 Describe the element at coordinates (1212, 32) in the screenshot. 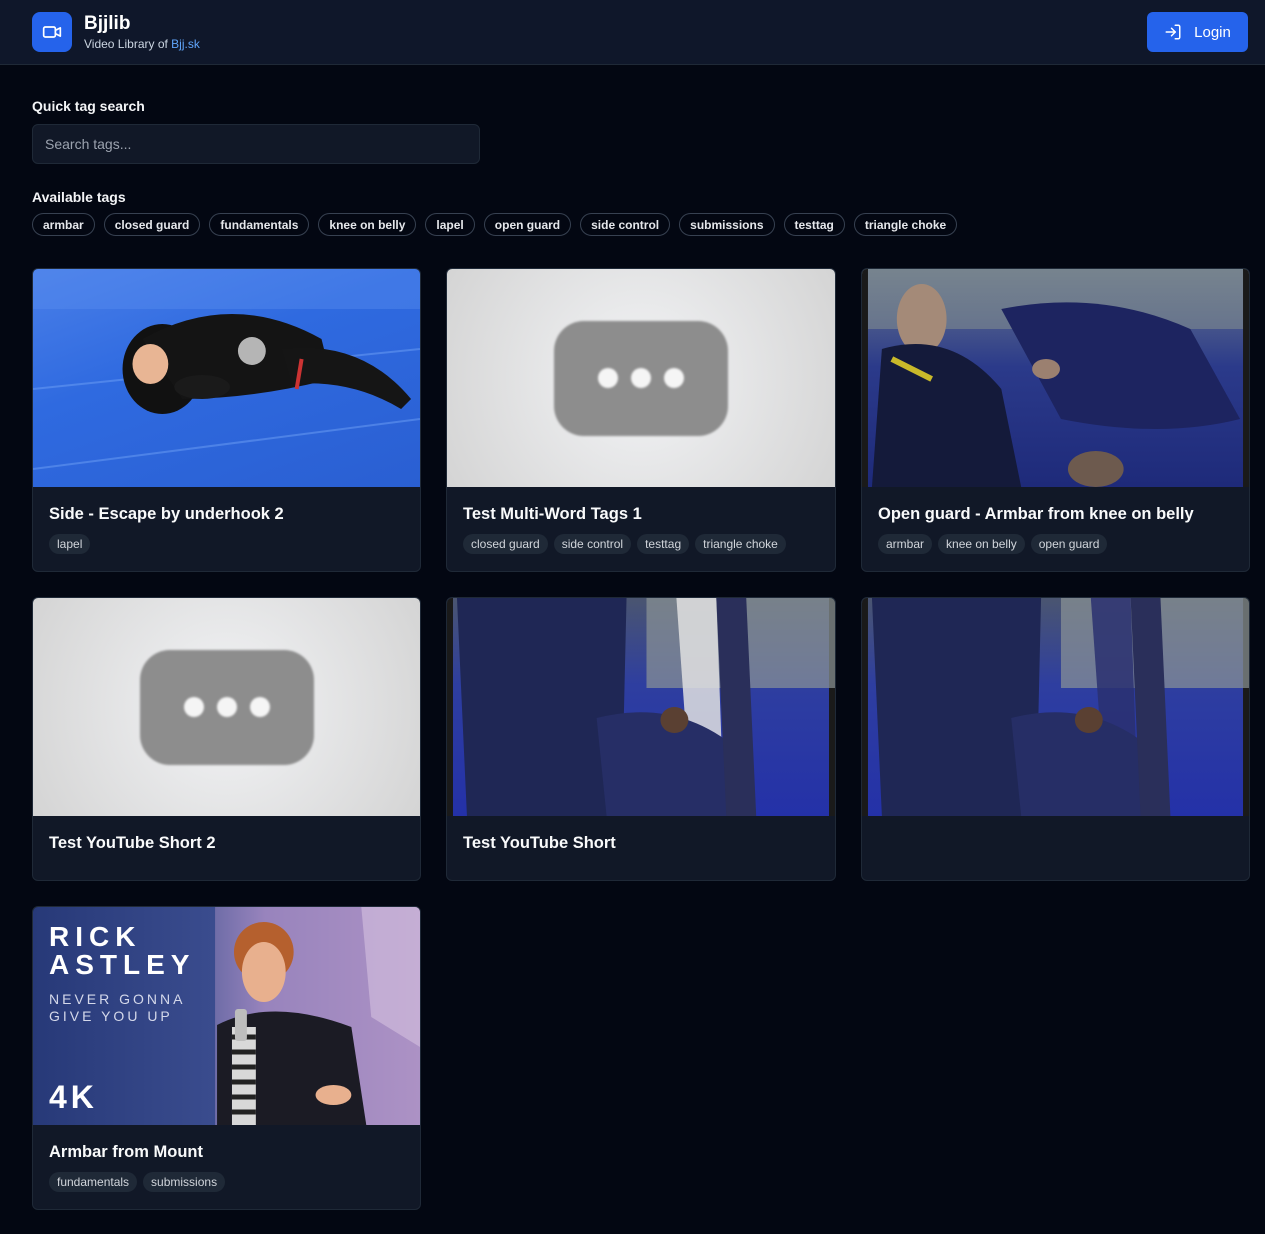

I see `login-label: Login` at that location.